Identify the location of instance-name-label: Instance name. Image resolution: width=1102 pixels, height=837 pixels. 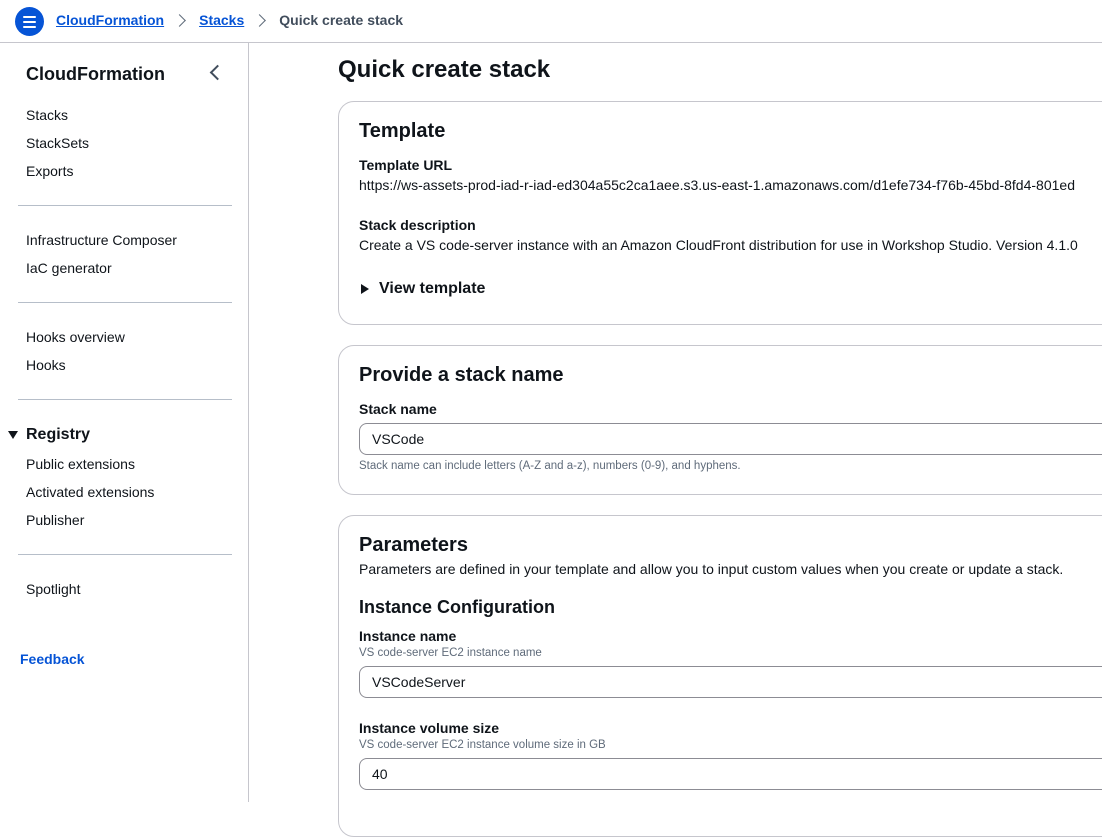
(408, 636).